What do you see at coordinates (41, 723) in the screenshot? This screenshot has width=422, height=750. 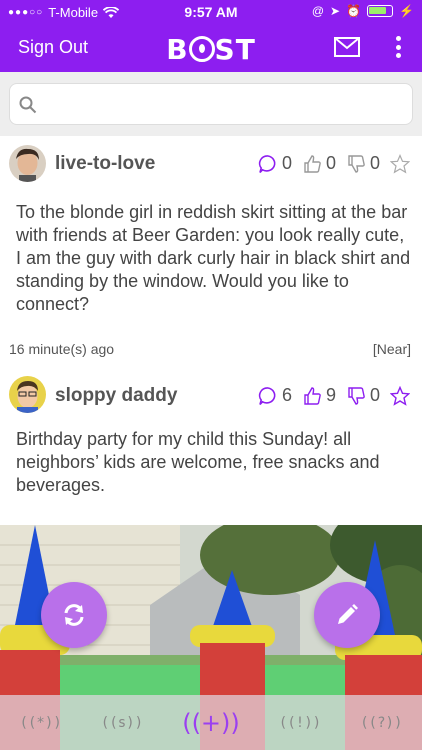 I see `tab-all: ((*))` at bounding box center [41, 723].